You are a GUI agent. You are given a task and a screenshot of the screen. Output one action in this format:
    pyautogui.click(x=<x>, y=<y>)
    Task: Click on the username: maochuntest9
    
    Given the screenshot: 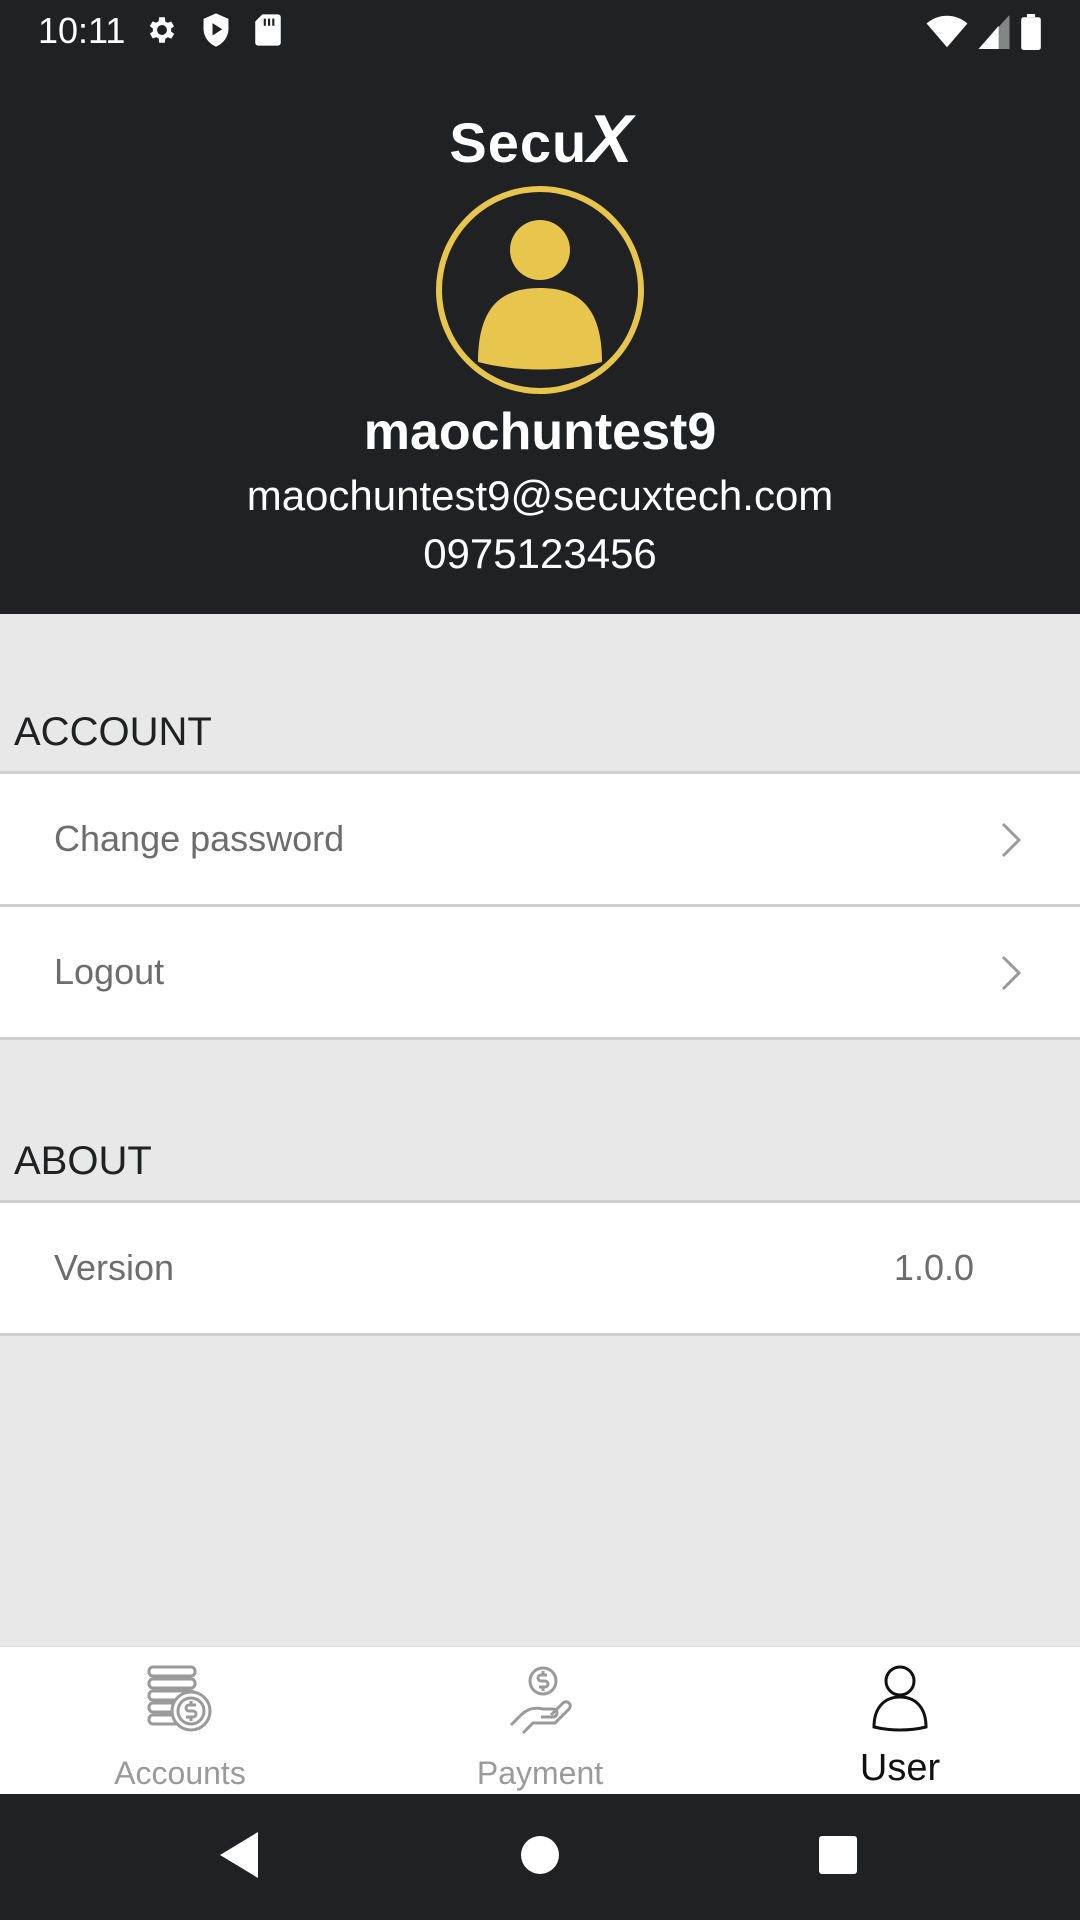 What is the action you would take?
    pyautogui.click(x=540, y=432)
    